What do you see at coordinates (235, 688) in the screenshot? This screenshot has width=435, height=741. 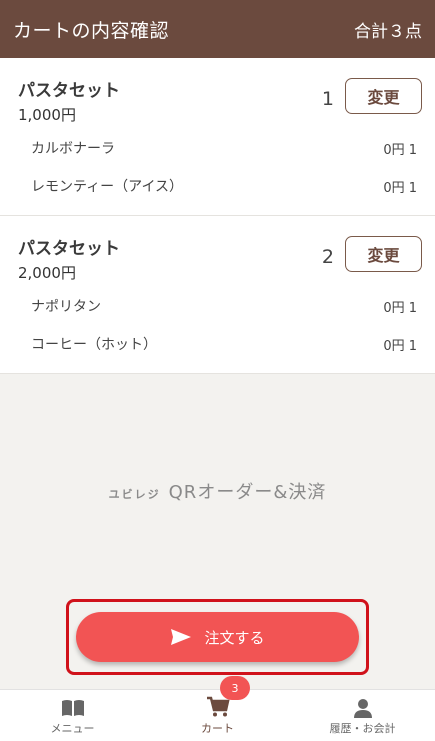 I see `cart-count-badge: 3` at bounding box center [235, 688].